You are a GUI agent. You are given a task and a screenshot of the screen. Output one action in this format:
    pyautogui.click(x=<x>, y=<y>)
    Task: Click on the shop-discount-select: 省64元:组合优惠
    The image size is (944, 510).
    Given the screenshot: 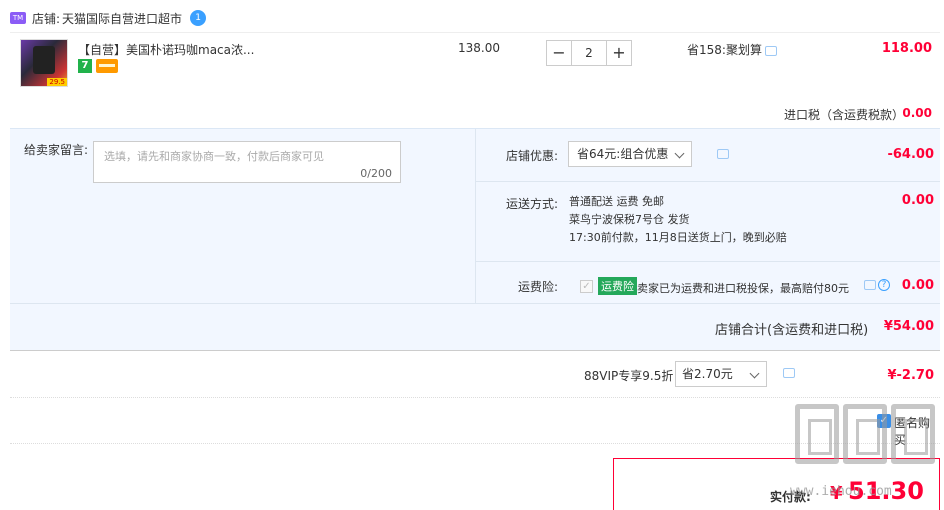 What is the action you would take?
    pyautogui.click(x=630, y=154)
    